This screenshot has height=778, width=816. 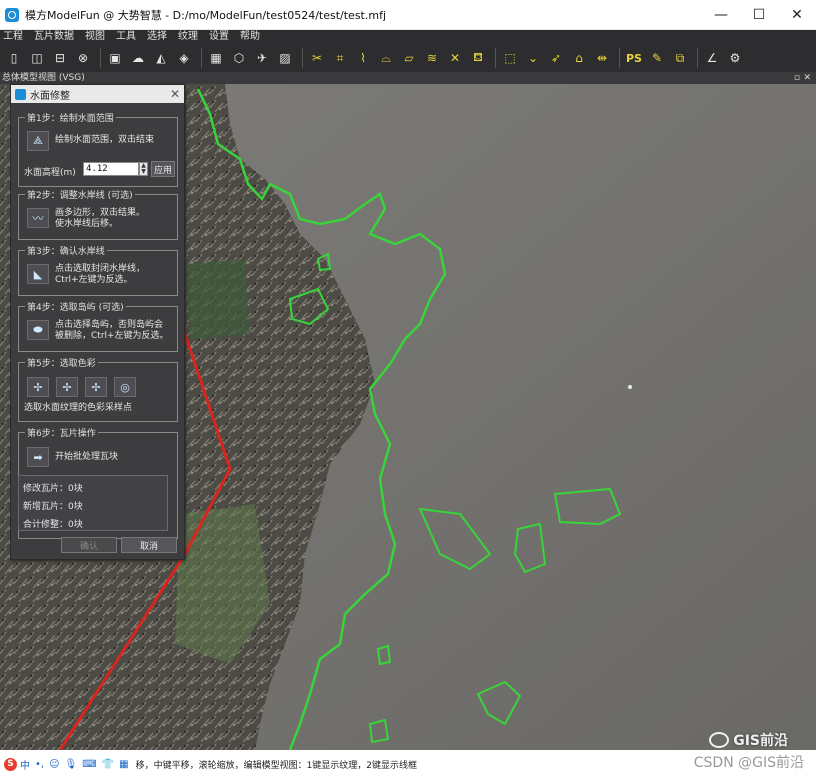 I want to click on watermark-line1: GIS前沿, so click(x=760, y=741).